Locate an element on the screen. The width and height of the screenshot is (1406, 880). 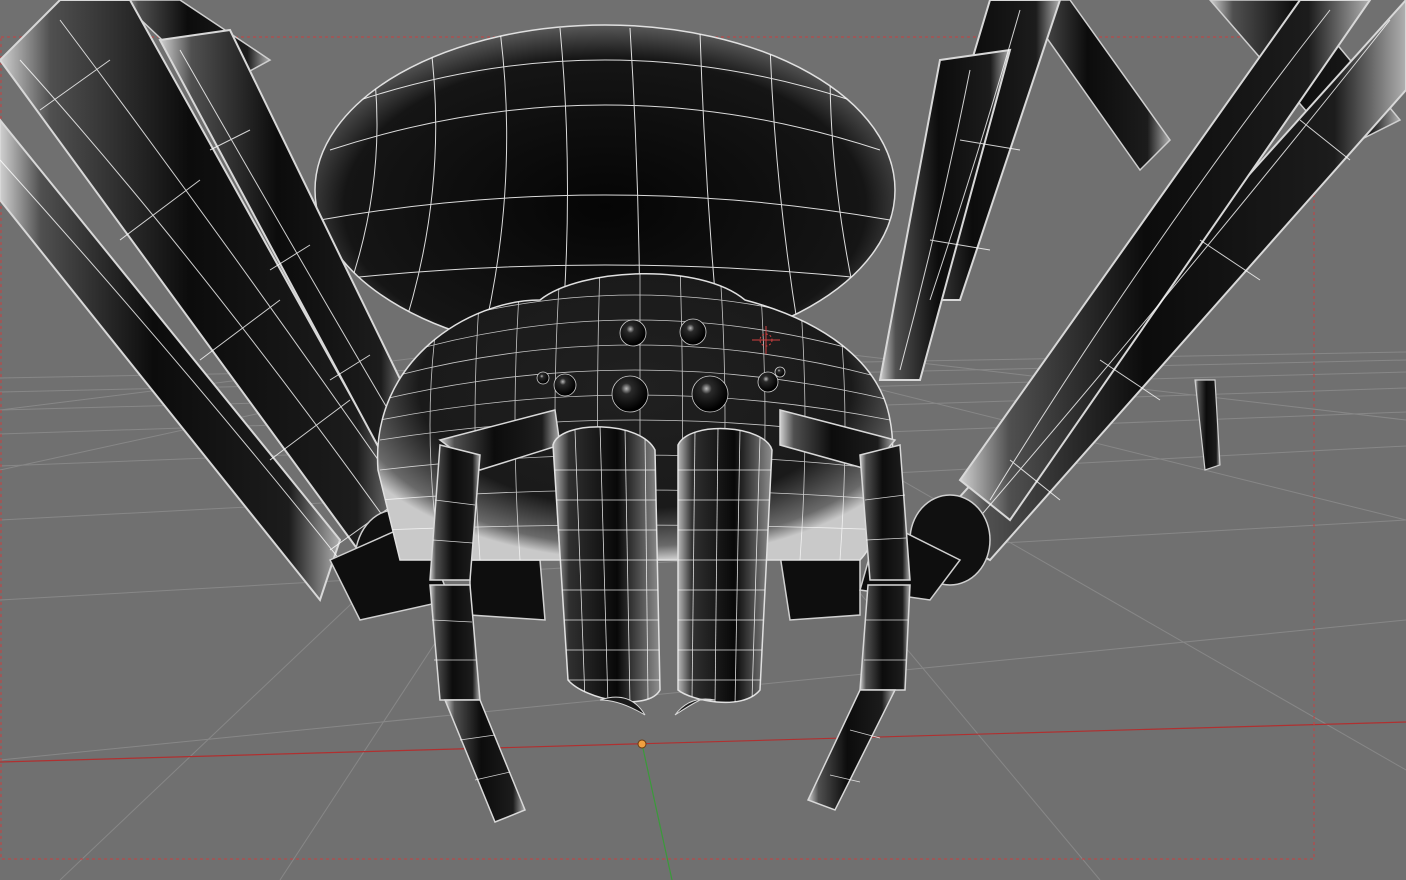
x-axis-line is located at coordinates (703, 742).